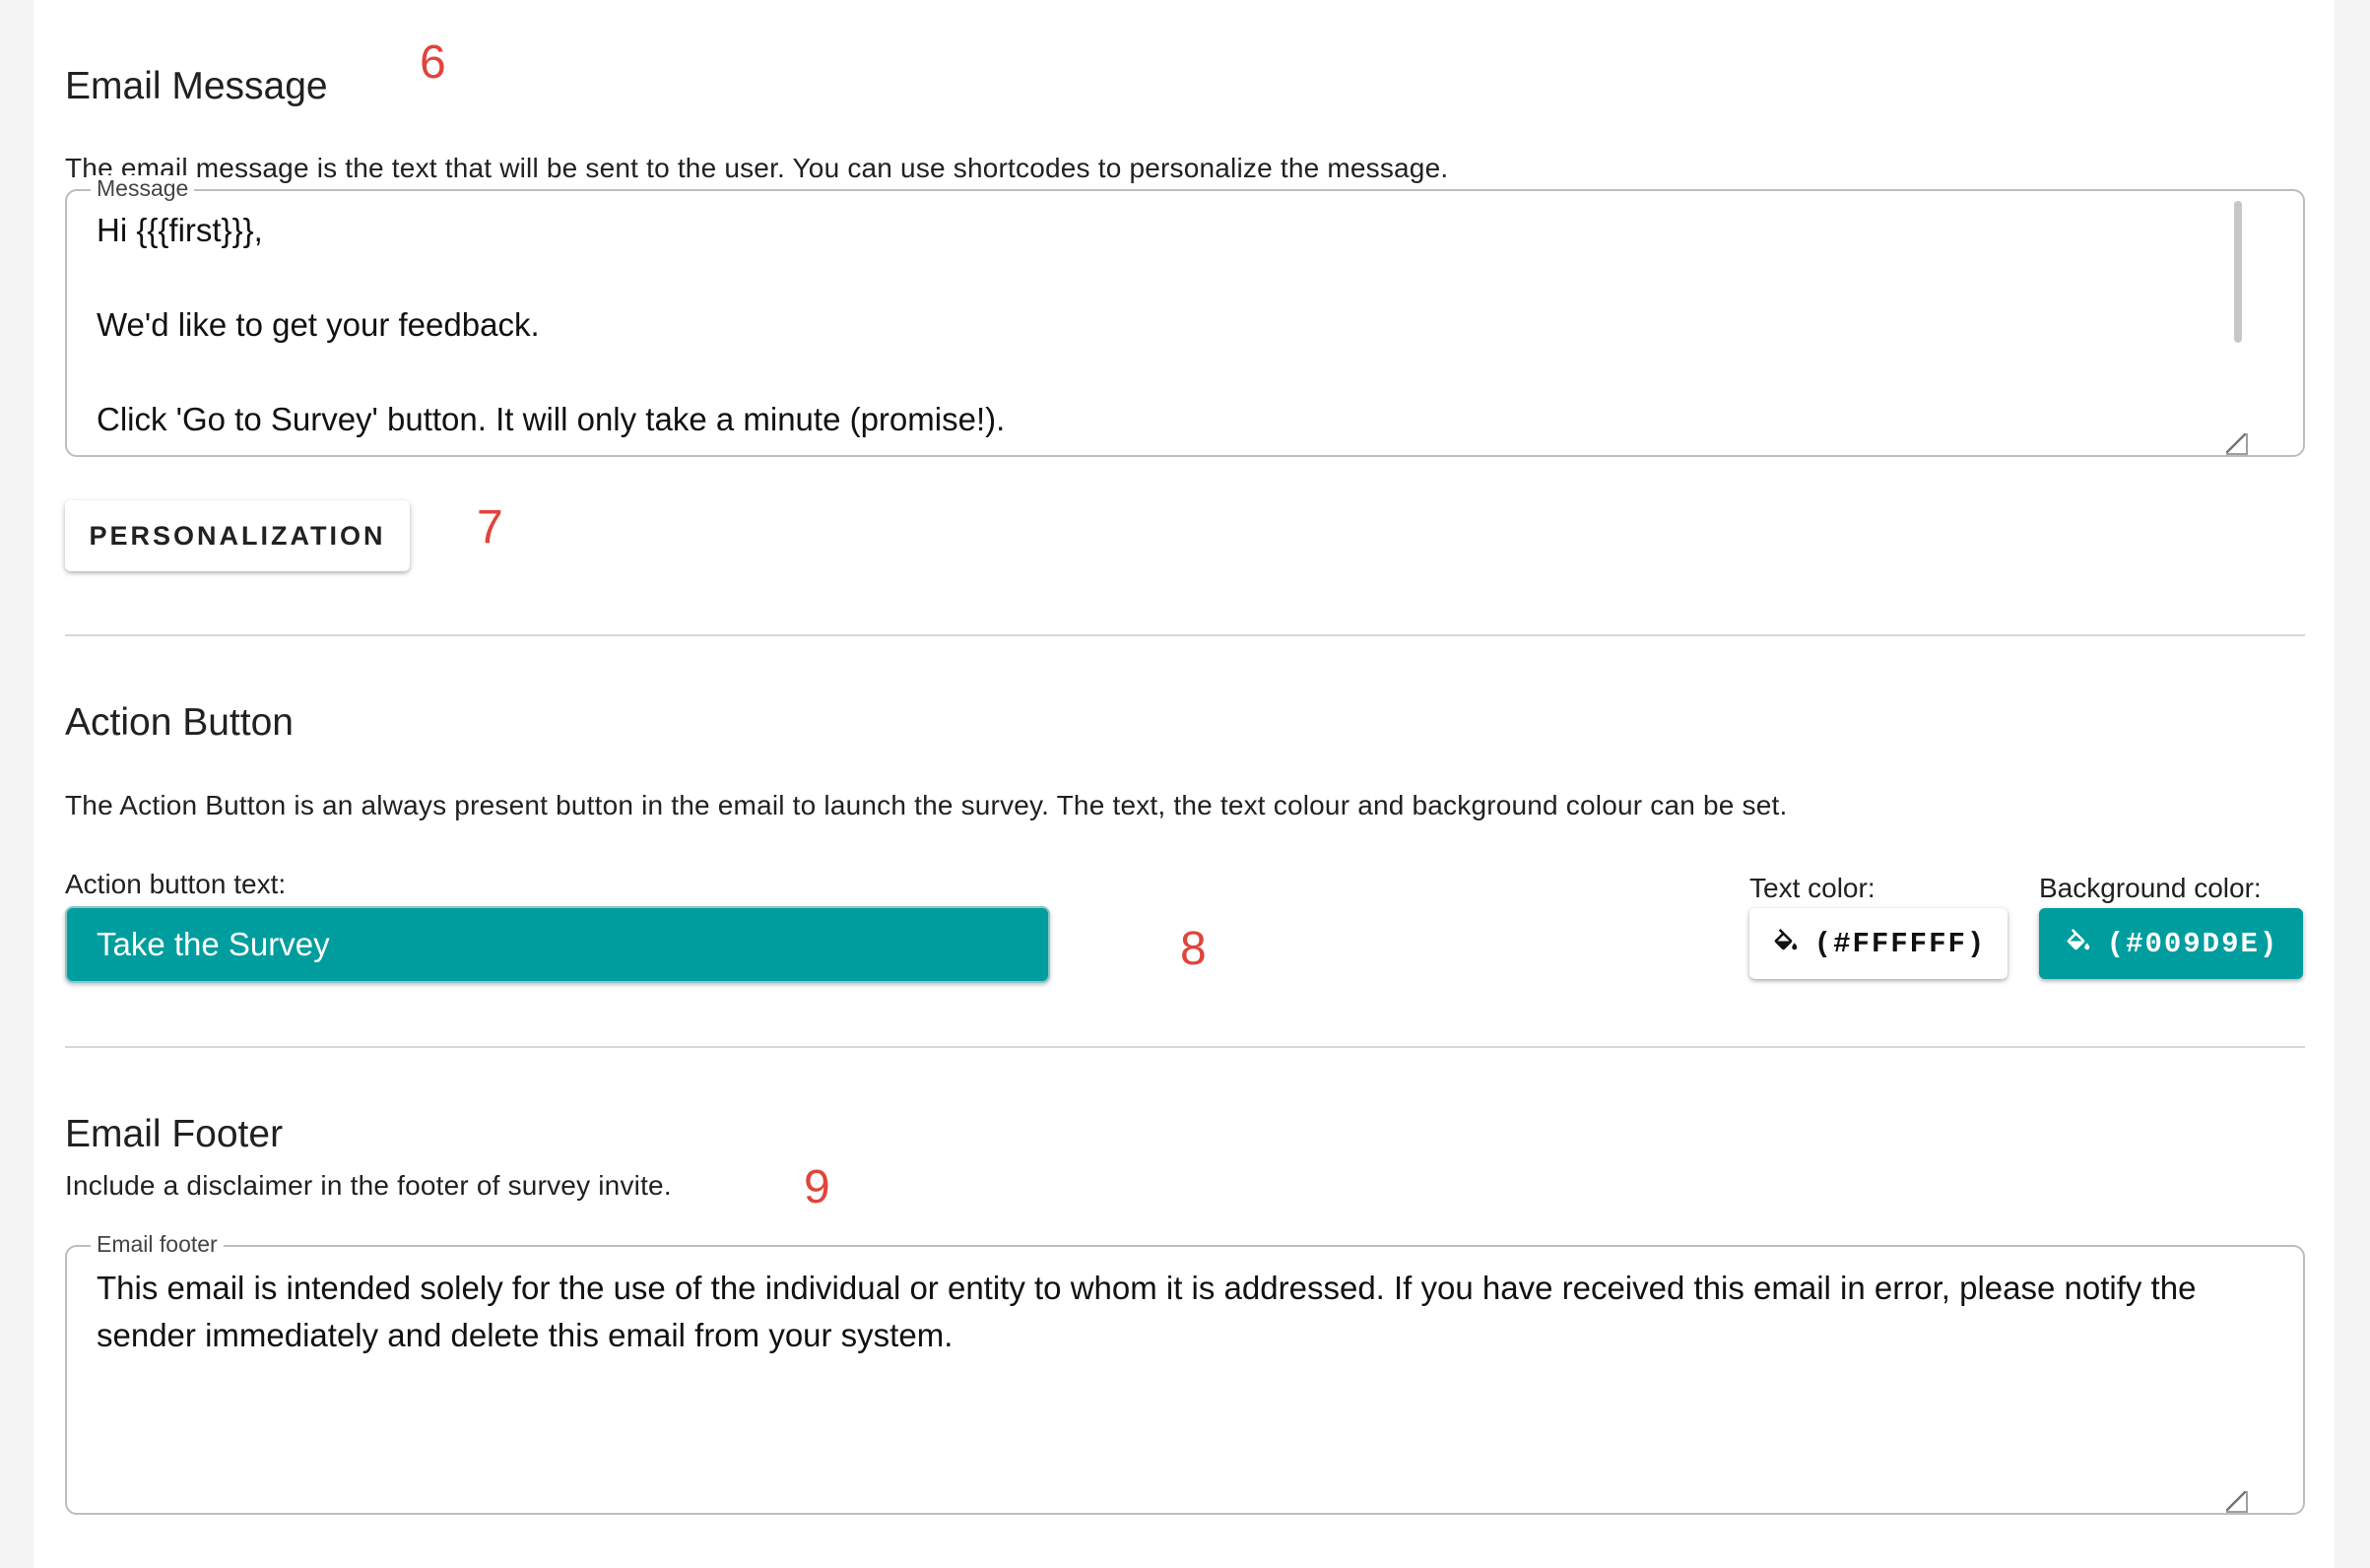 This screenshot has height=1568, width=2370. I want to click on background-color-label: Background color:, so click(2150, 888).